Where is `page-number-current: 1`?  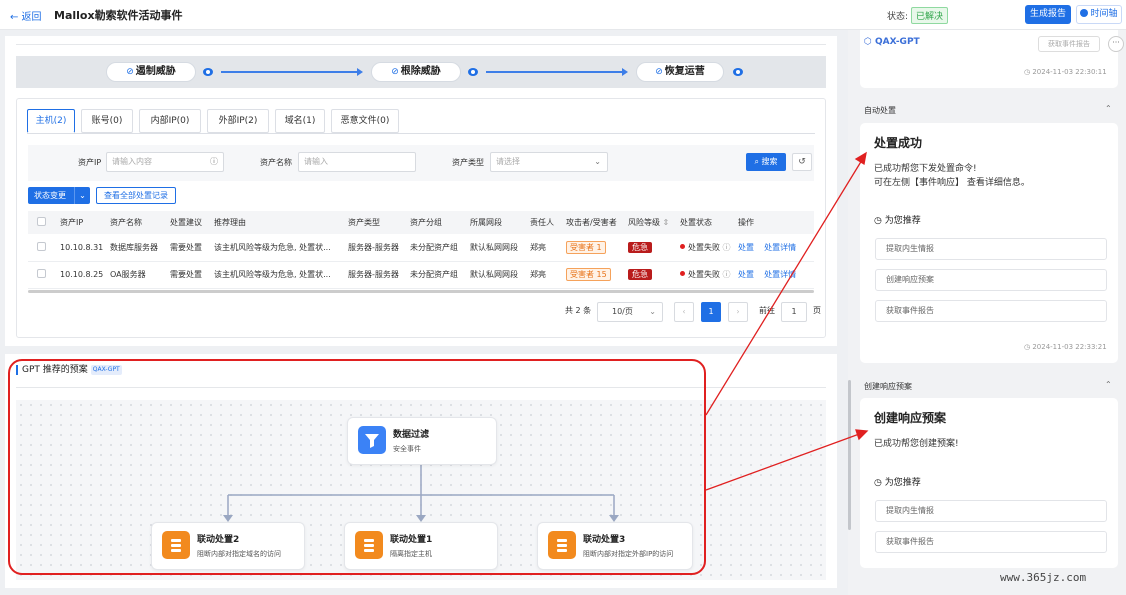 page-number-current: 1 is located at coordinates (711, 312).